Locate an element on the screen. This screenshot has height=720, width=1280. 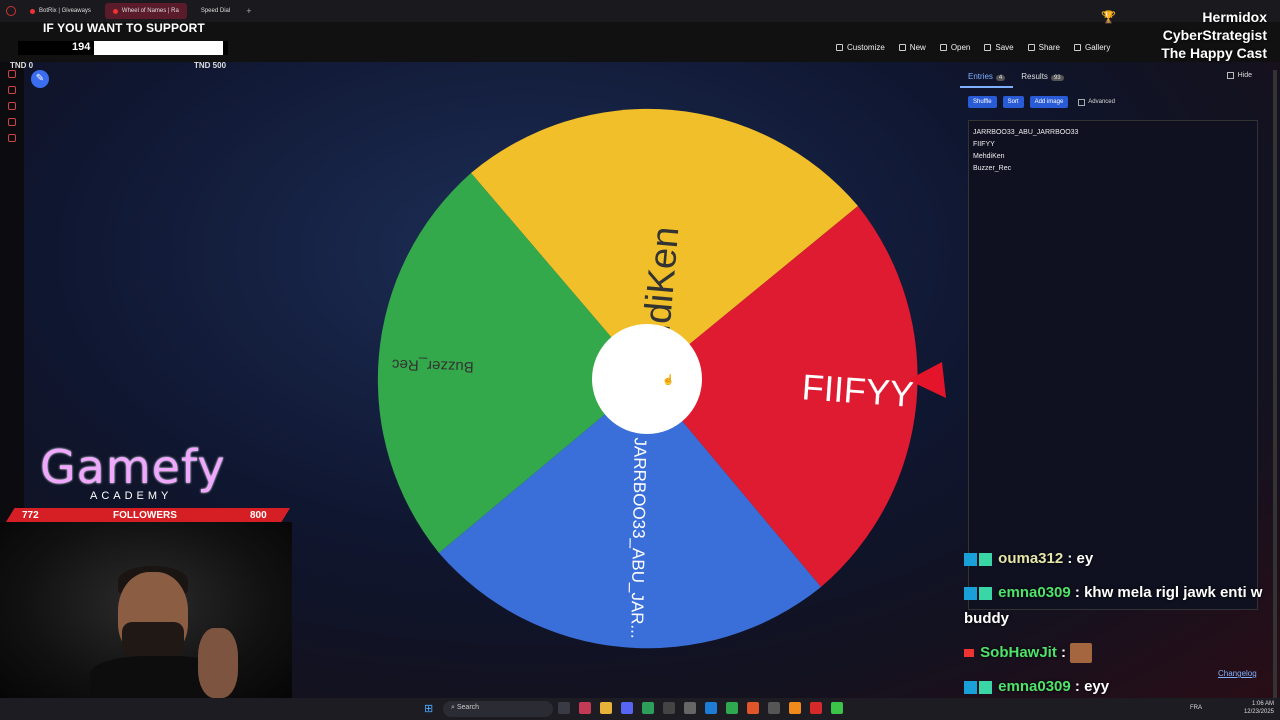
add-image-button: Add image is located at coordinates (1049, 102).